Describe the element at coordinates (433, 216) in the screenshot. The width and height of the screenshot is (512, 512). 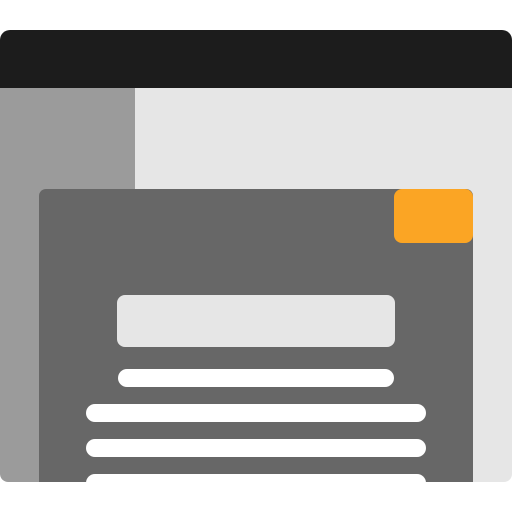
I see `modal-action-button` at that location.